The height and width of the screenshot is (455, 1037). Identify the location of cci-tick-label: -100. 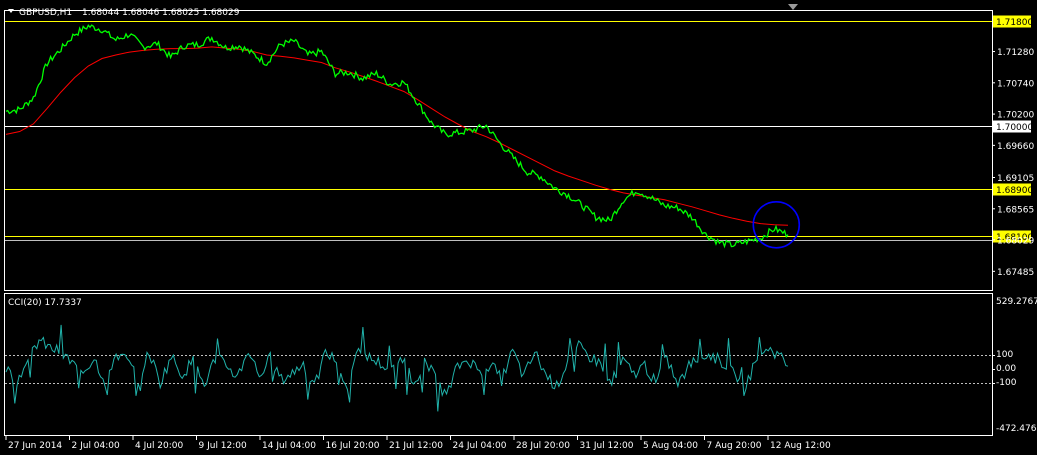
(1006, 383).